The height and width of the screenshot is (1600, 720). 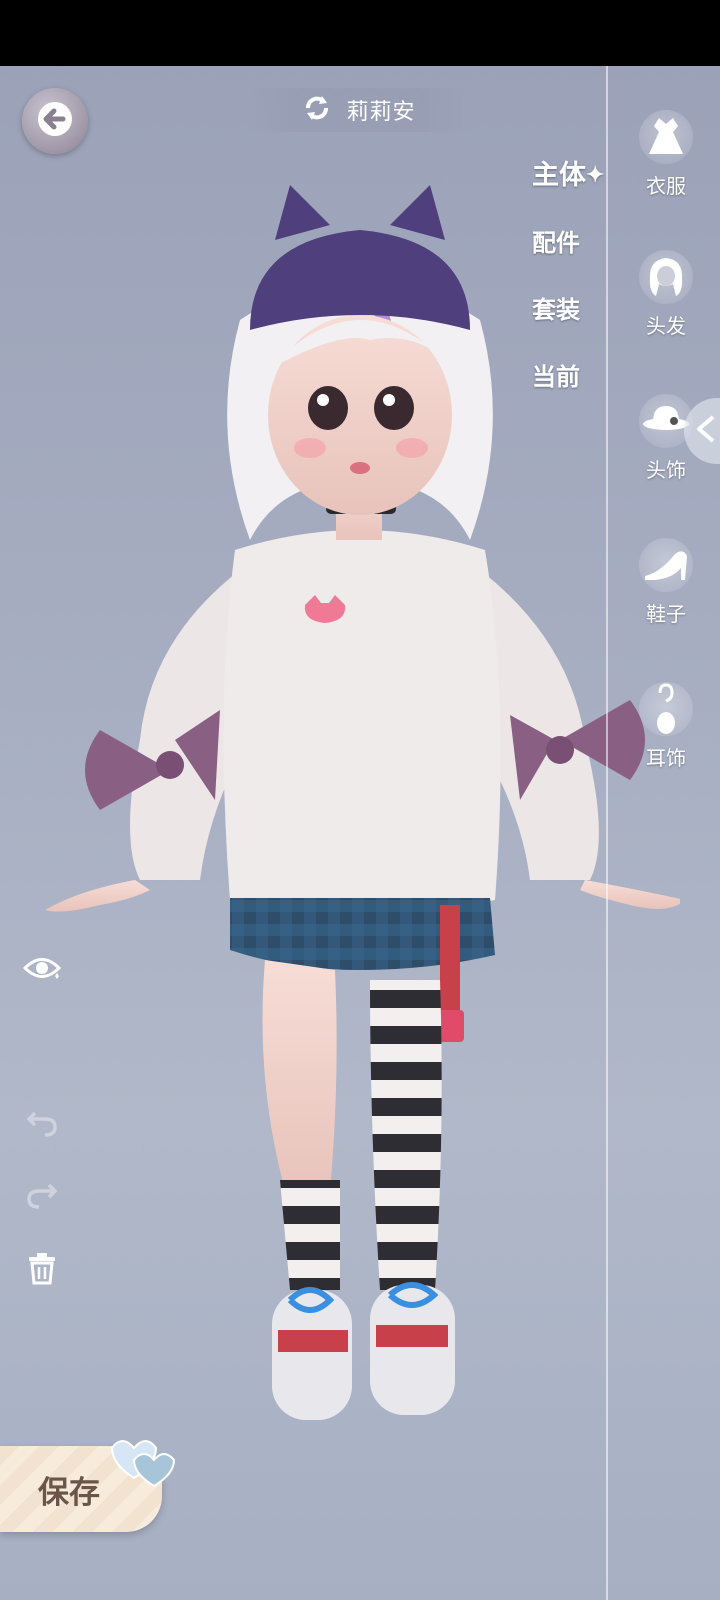 I want to click on hair-icon, so click(x=666, y=277).